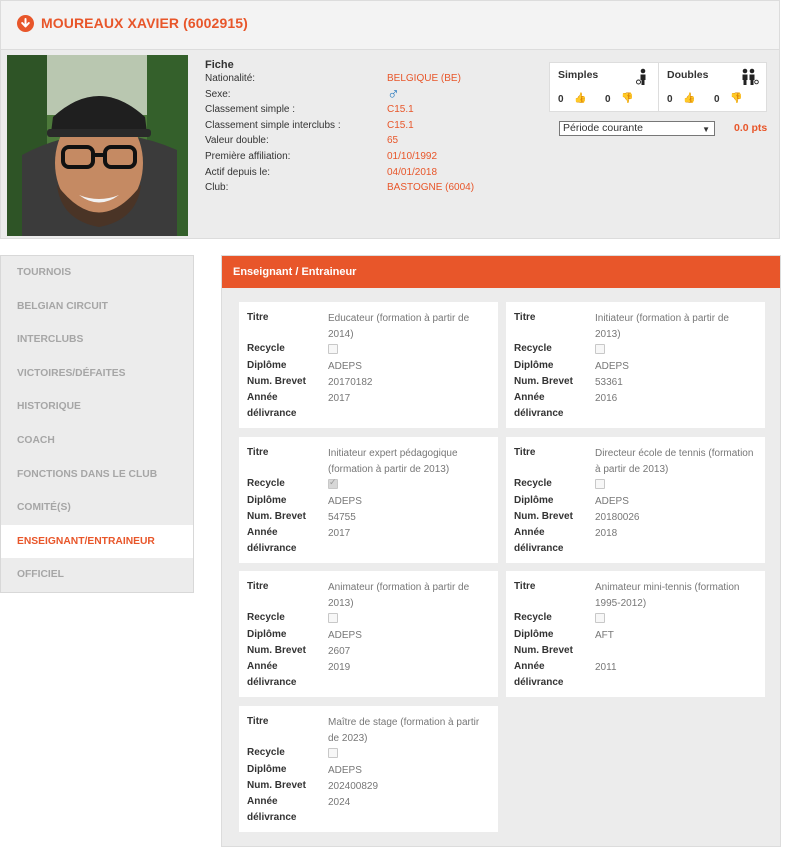  I want to click on brevet-value: 20170182, so click(350, 382).